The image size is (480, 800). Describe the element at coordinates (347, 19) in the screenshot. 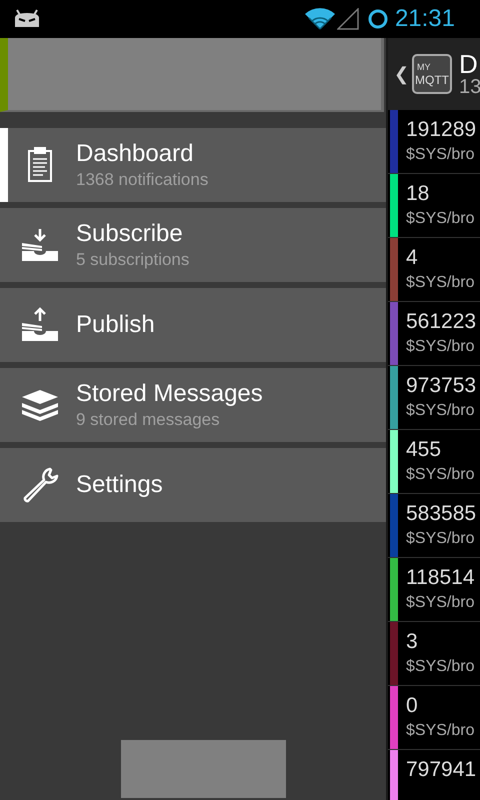

I see `signal-icon` at that location.